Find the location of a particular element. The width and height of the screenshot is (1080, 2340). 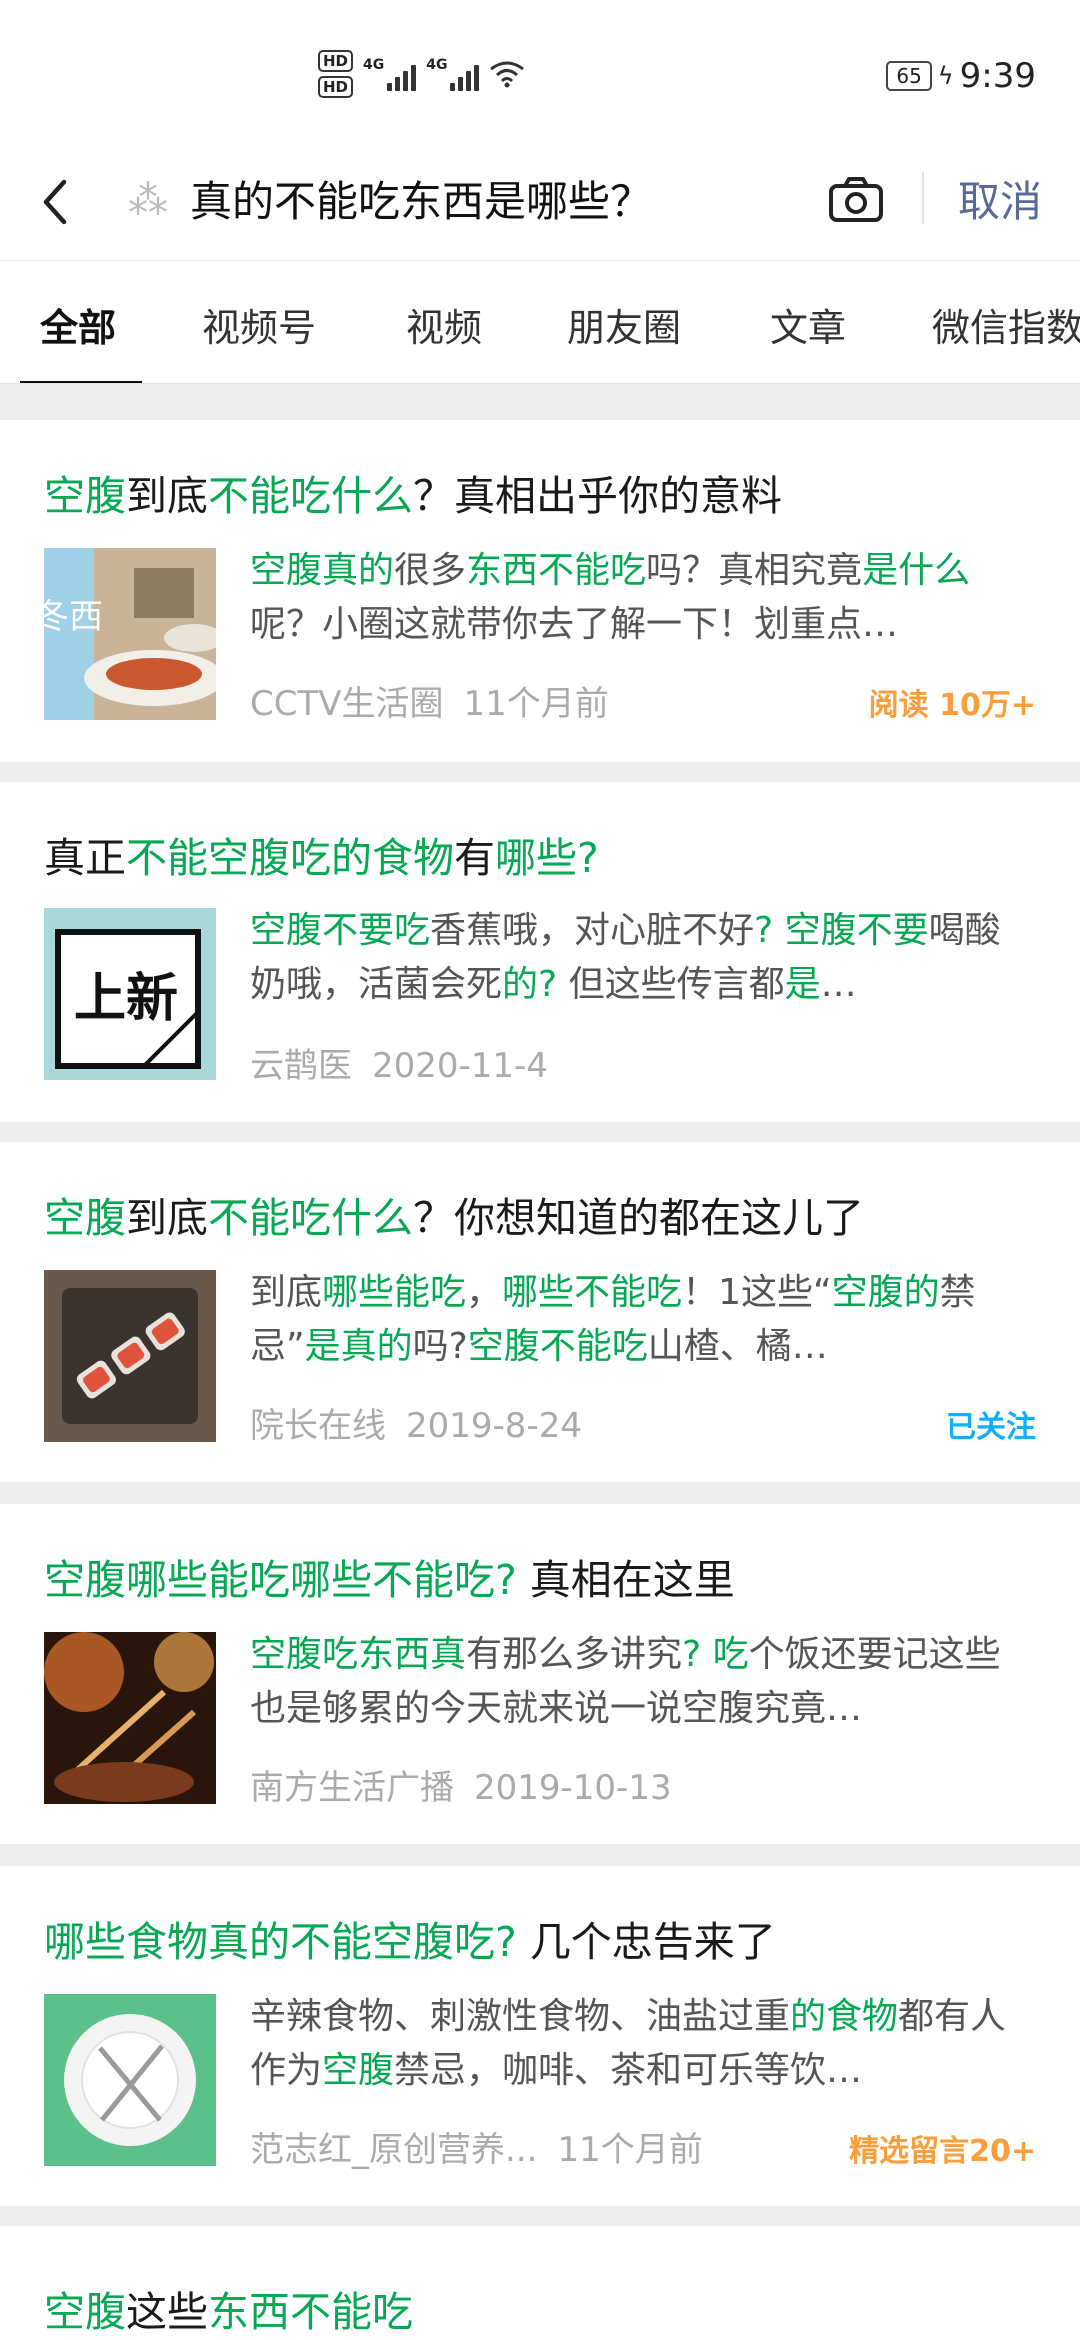

result-thumbnail: 冬西 is located at coordinates (130, 634).